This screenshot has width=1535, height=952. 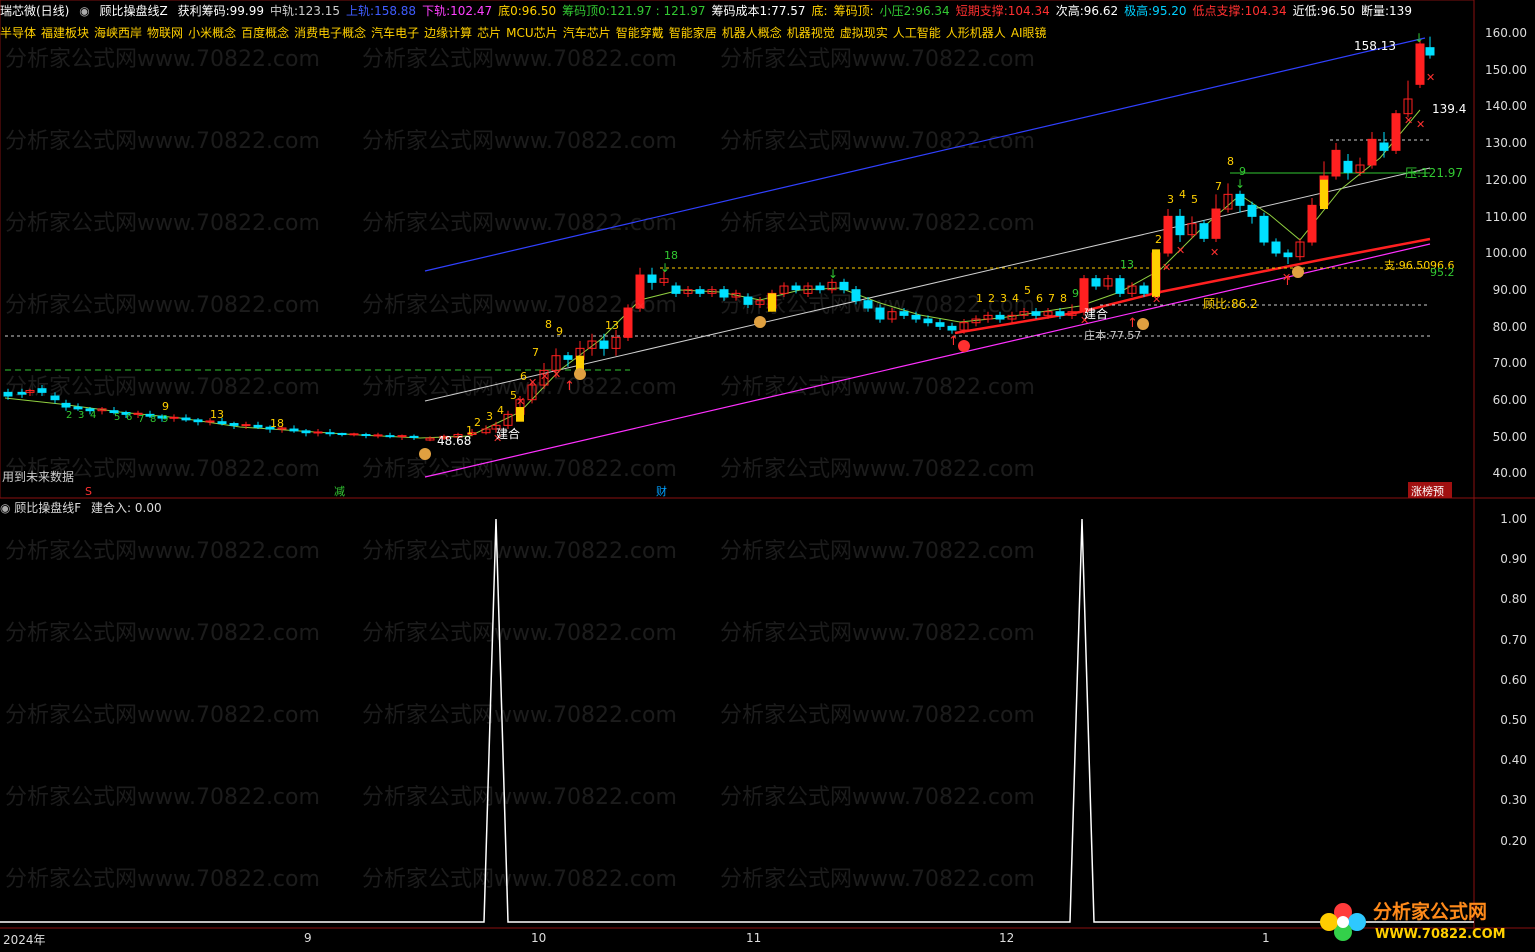 I want to click on sub-tick: 0.20, so click(x=1513, y=840).